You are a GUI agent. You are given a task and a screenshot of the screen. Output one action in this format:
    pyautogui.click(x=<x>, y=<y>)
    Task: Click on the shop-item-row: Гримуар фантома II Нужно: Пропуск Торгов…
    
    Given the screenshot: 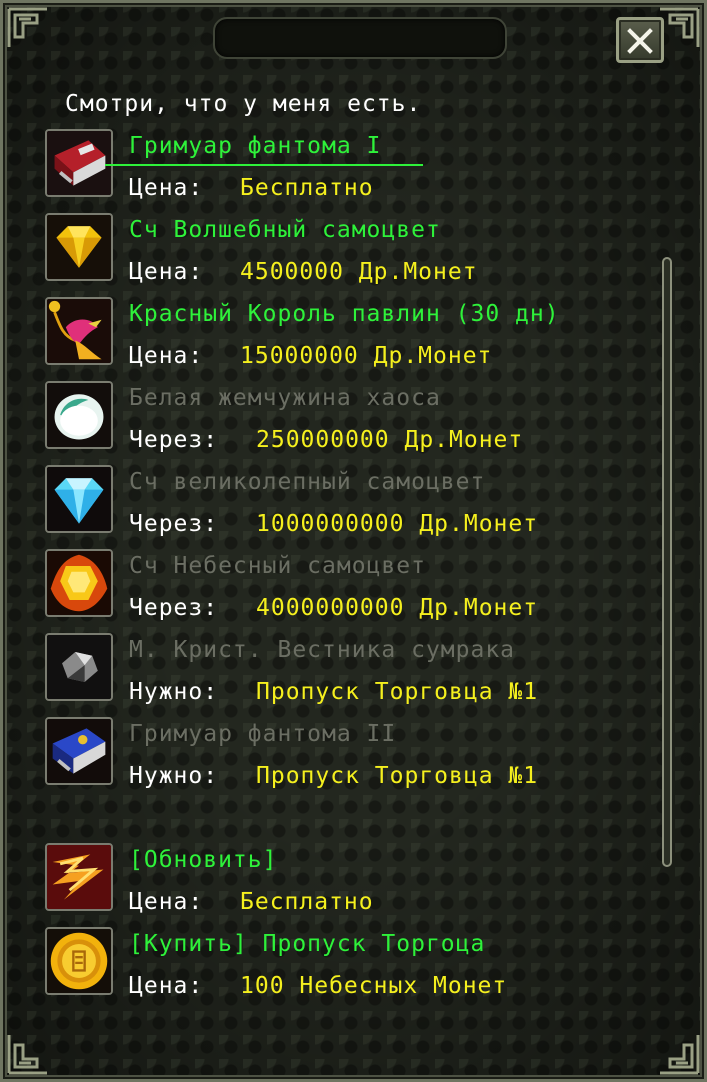 What is the action you would take?
    pyautogui.click(x=345, y=757)
    